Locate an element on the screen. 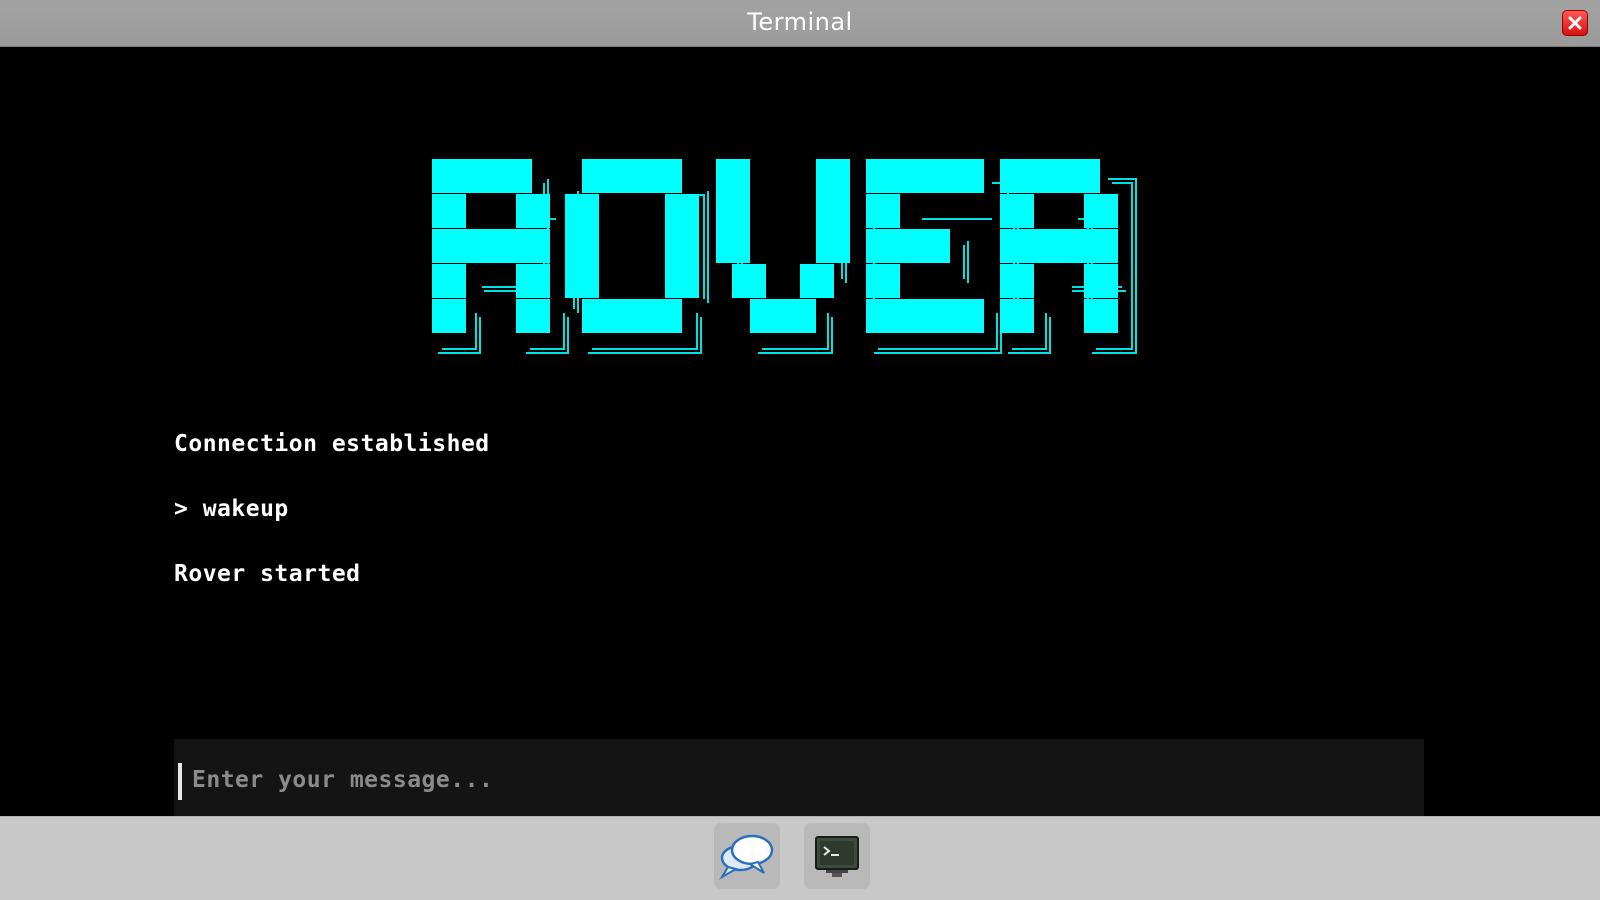  chat-bubbles-icon is located at coordinates (746, 857).